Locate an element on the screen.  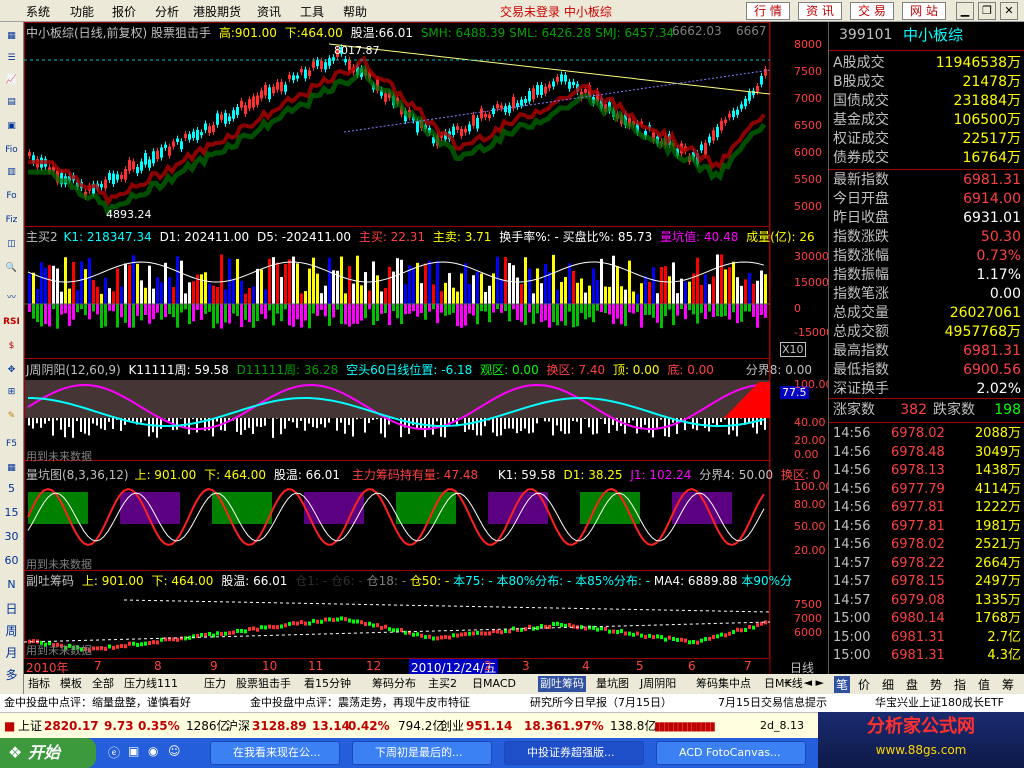
indicator-tab: 量坑图 is located at coordinates (612, 684).